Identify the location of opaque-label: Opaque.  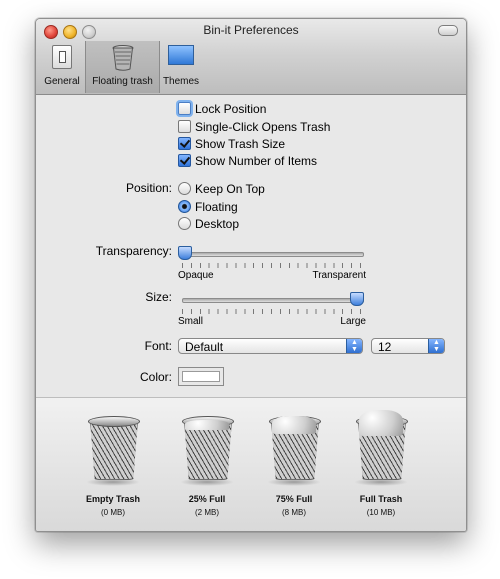
(196, 275).